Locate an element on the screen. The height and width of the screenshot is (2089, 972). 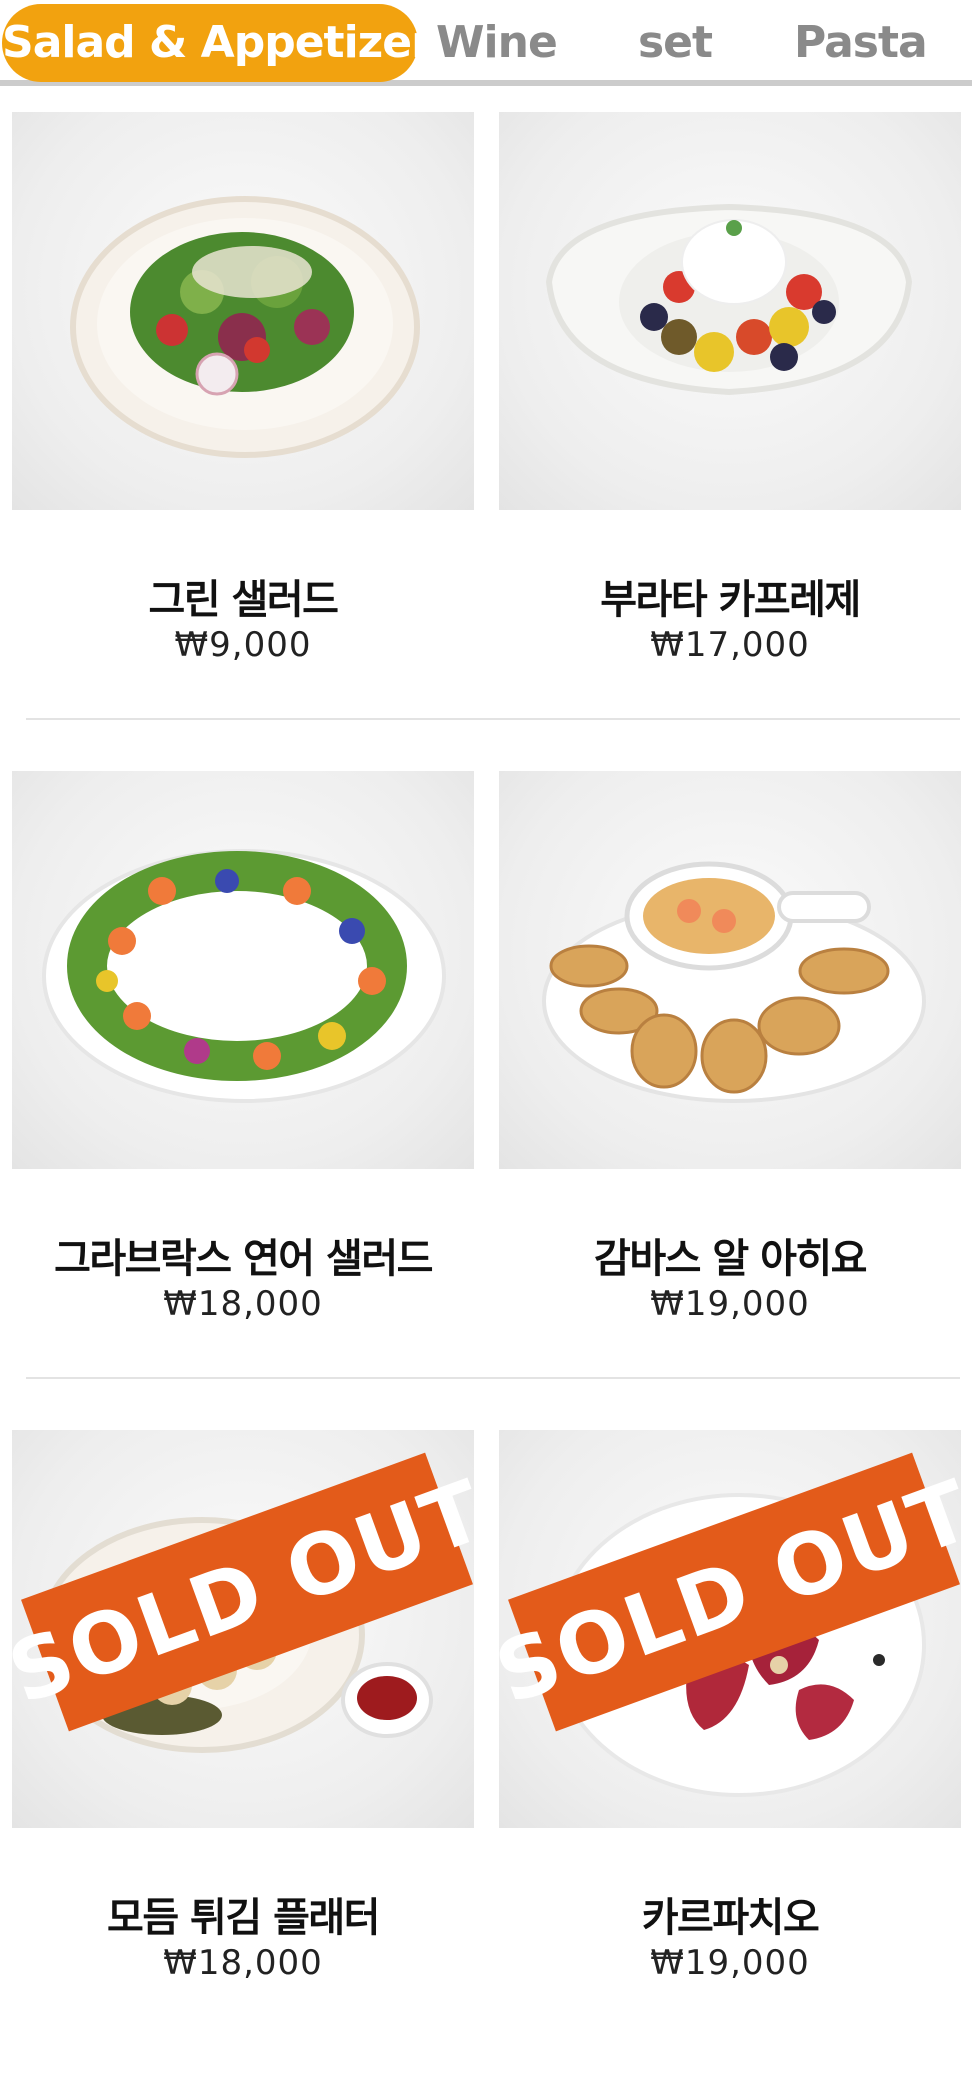
item-name: 카르파치오 is located at coordinates (730, 1918).